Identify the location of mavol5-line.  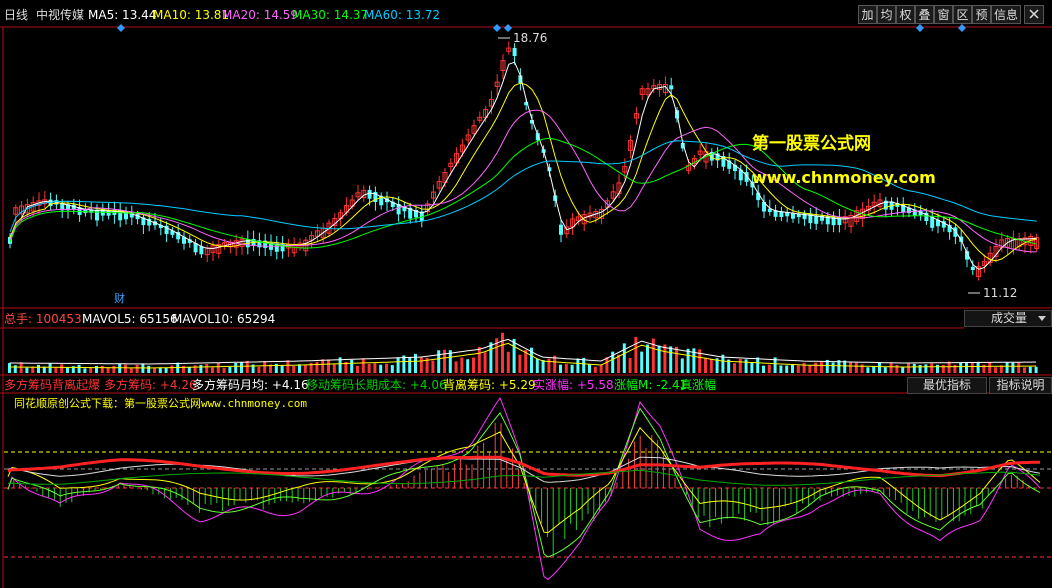
(523, 351).